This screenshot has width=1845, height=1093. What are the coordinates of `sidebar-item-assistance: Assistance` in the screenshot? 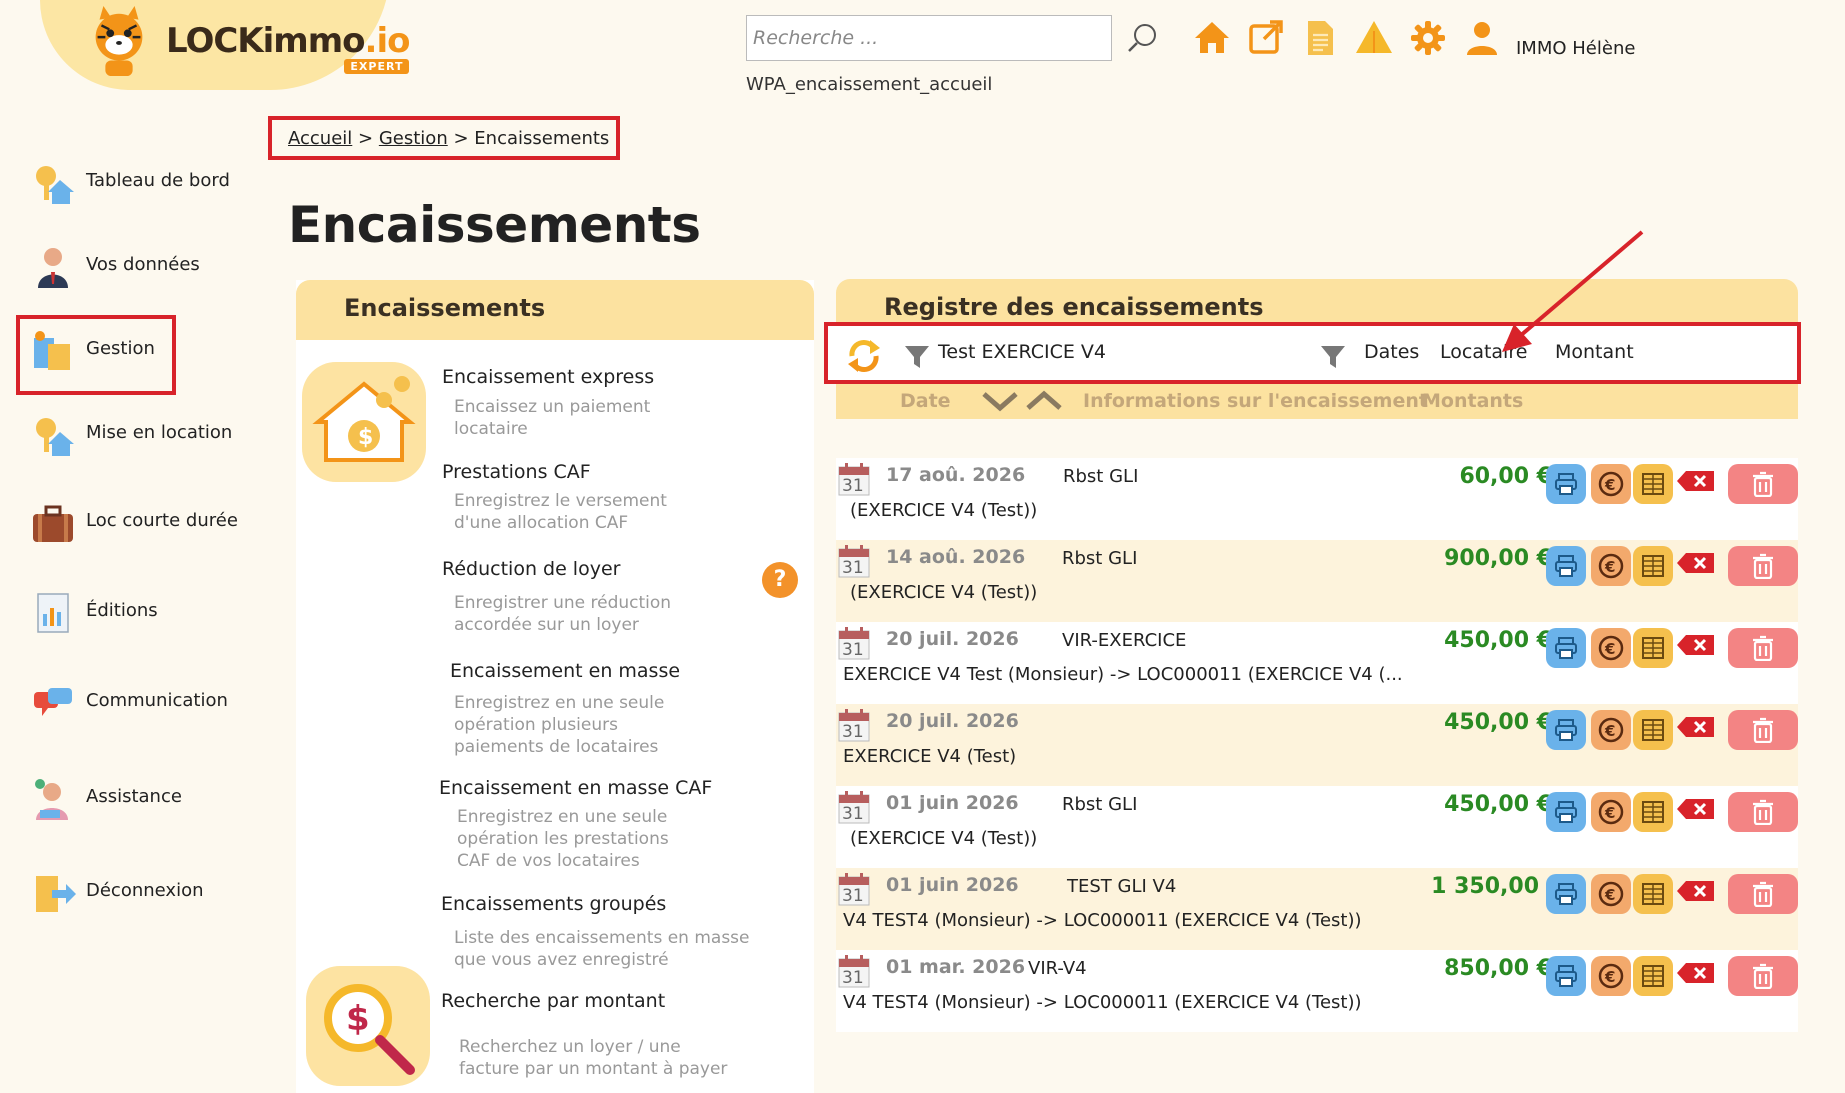 It's located at (106, 799).